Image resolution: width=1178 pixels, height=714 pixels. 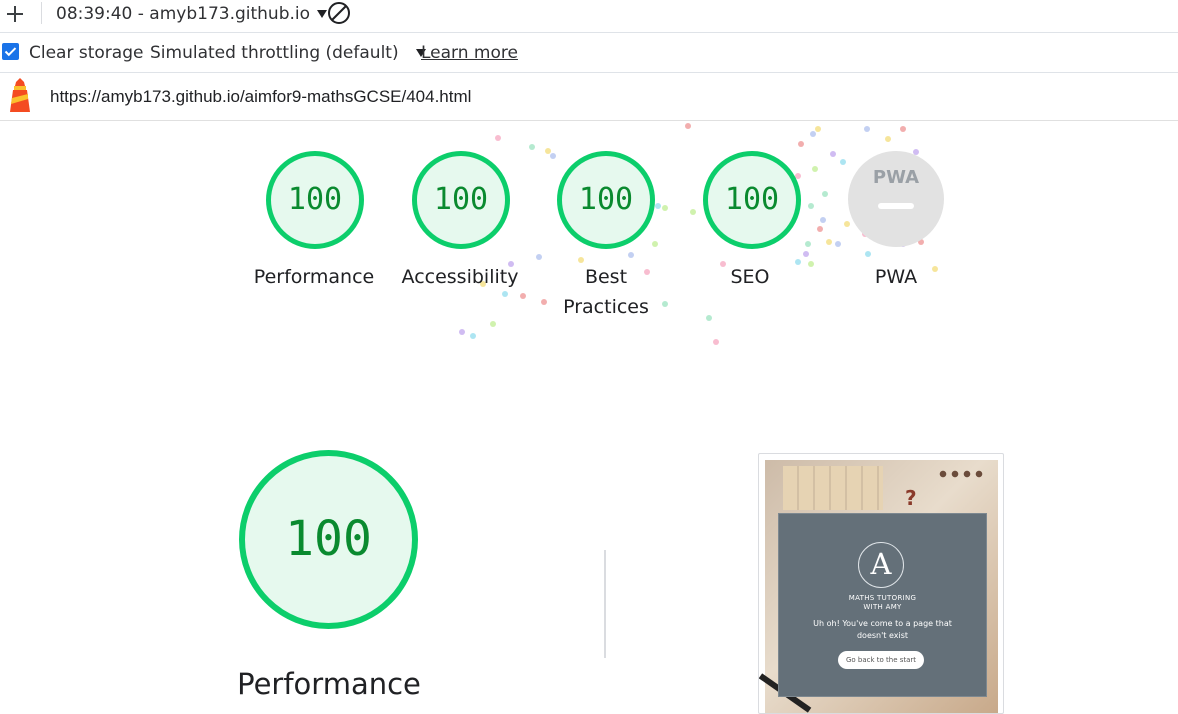 I want to click on bg-dots, so click(x=960, y=474).